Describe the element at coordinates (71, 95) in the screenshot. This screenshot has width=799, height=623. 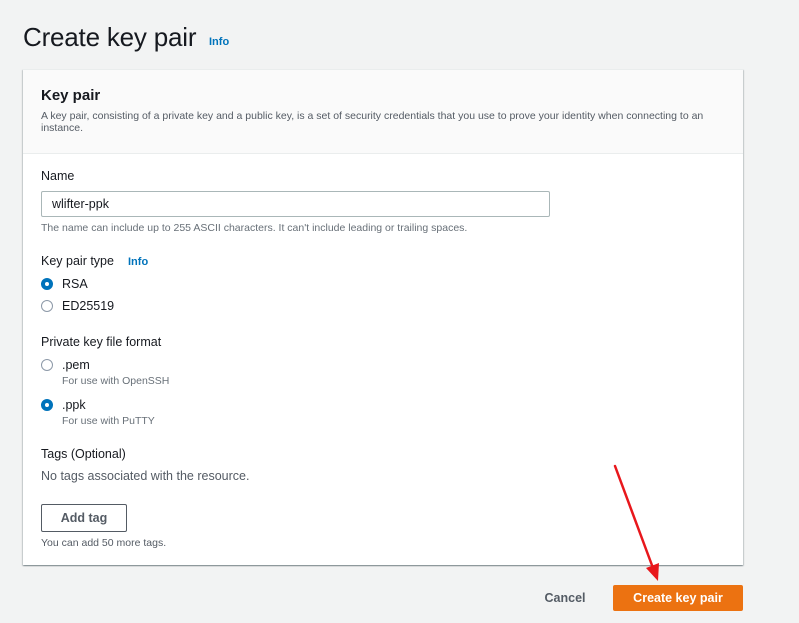
I see `panel-title: Key pair` at that location.